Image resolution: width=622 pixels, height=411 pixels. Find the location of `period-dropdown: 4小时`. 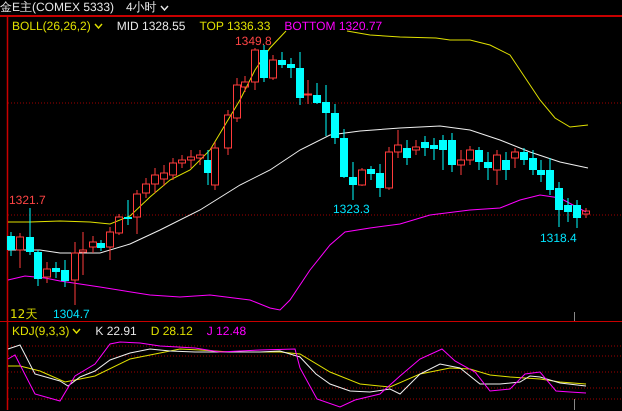

period-dropdown: 4小时 is located at coordinates (147, 8).